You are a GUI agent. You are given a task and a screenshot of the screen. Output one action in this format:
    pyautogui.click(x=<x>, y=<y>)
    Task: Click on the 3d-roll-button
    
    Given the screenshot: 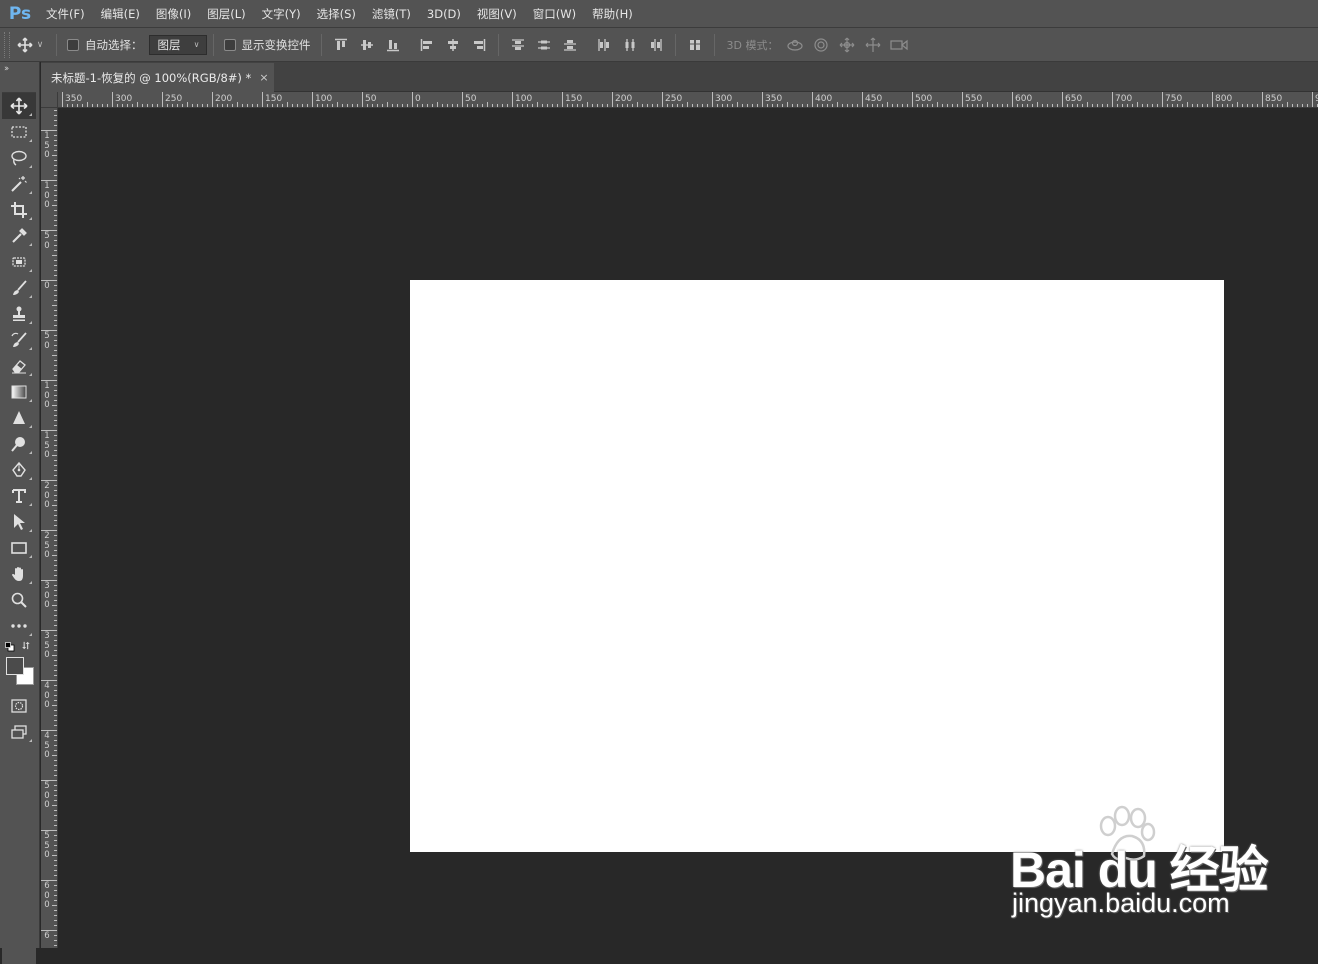 What is the action you would take?
    pyautogui.click(x=821, y=45)
    